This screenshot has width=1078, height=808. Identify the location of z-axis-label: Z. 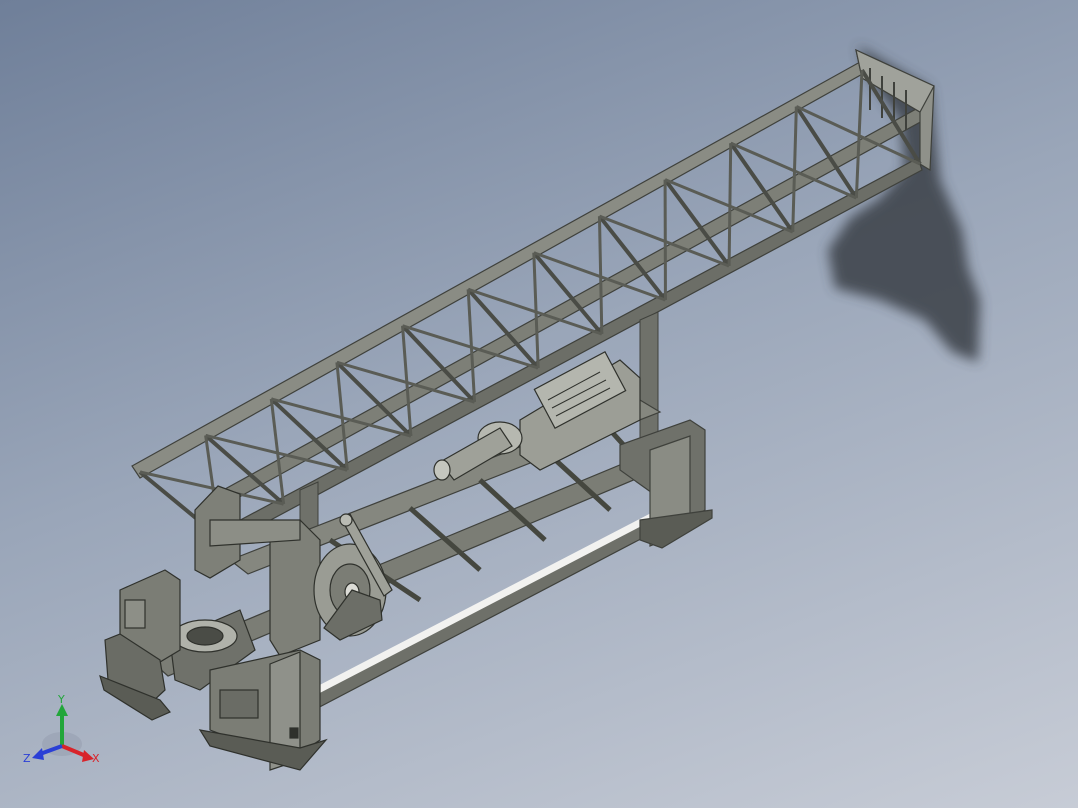
(27, 758).